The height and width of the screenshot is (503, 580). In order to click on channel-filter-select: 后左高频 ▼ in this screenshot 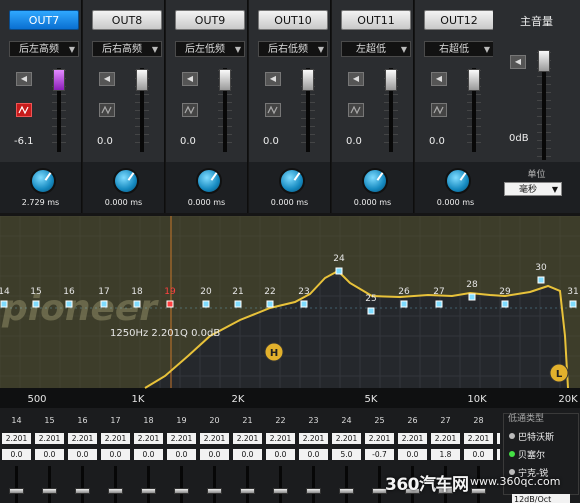, I will do `click(44, 49)`.